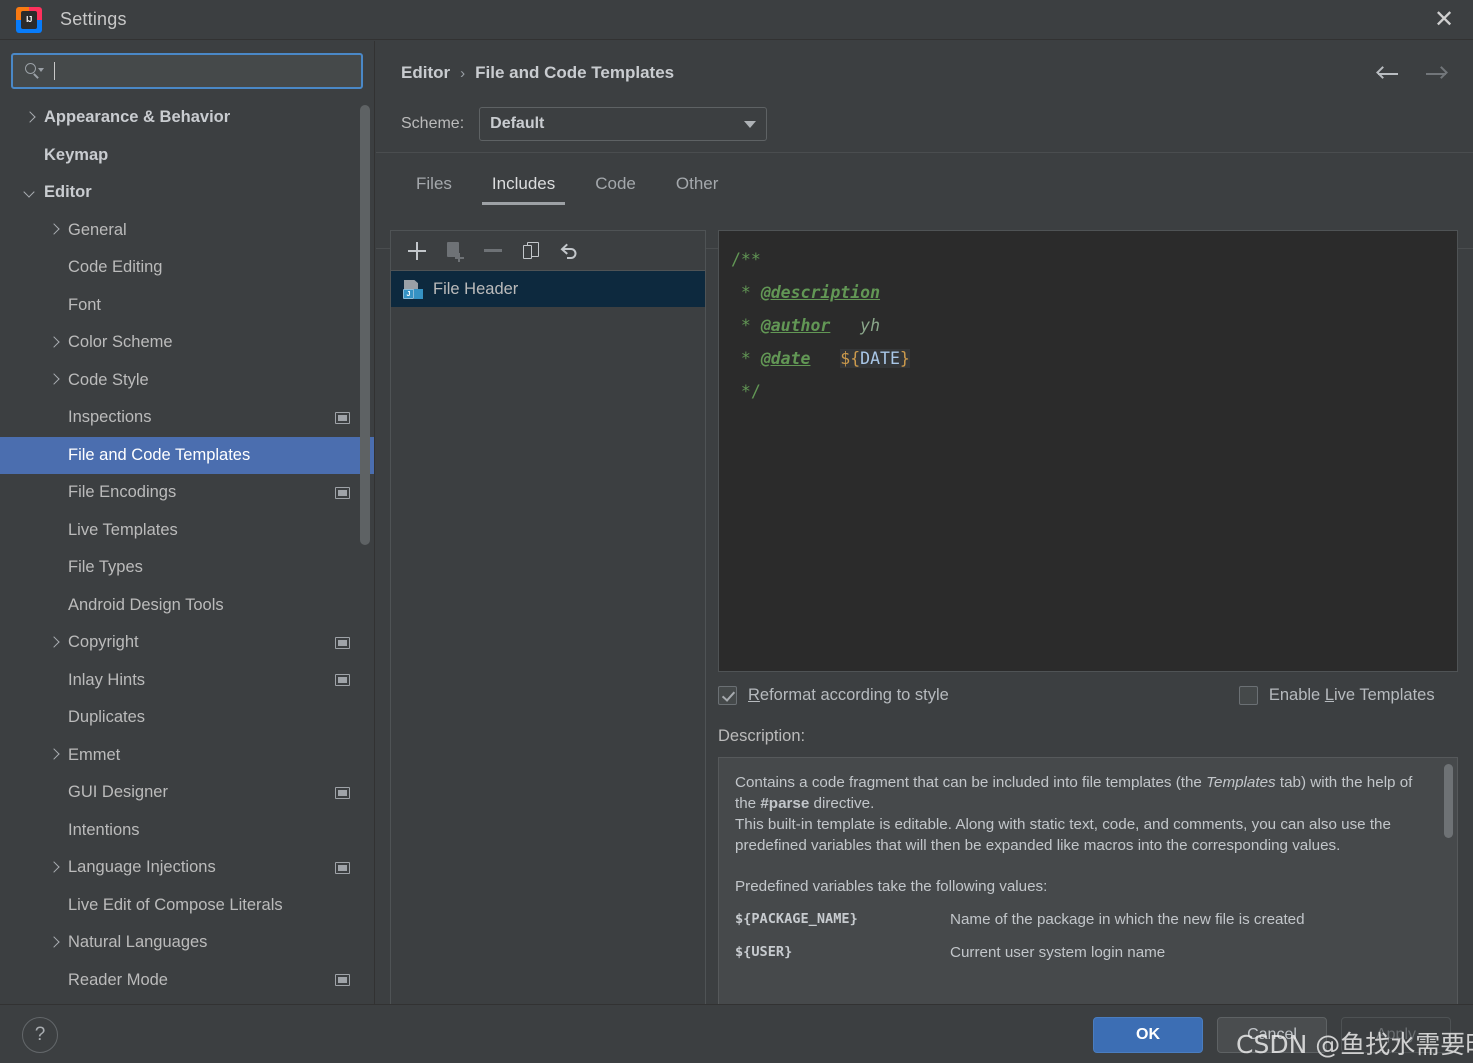 Image resolution: width=1473 pixels, height=1063 pixels. I want to click on sidebar-item-label: Code Style, so click(108, 379).